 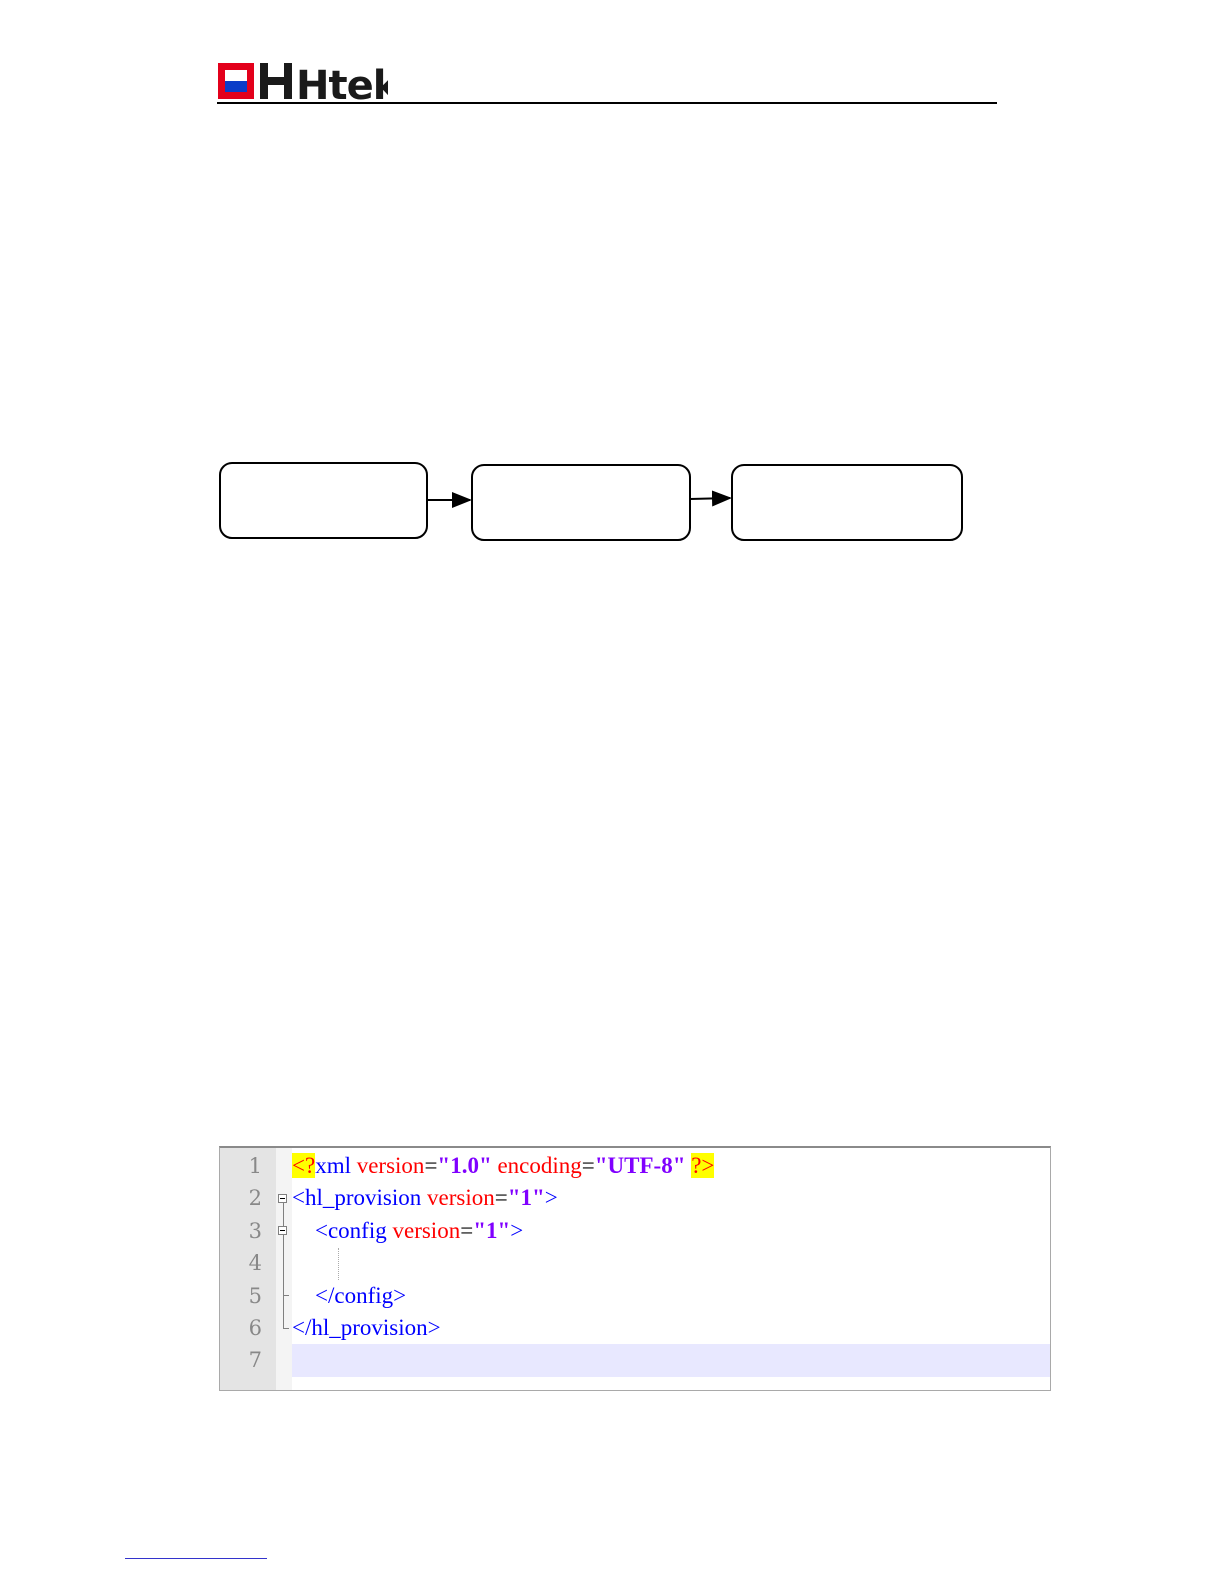 I want to click on line-code: </hl_provision>, so click(x=366, y=1328).